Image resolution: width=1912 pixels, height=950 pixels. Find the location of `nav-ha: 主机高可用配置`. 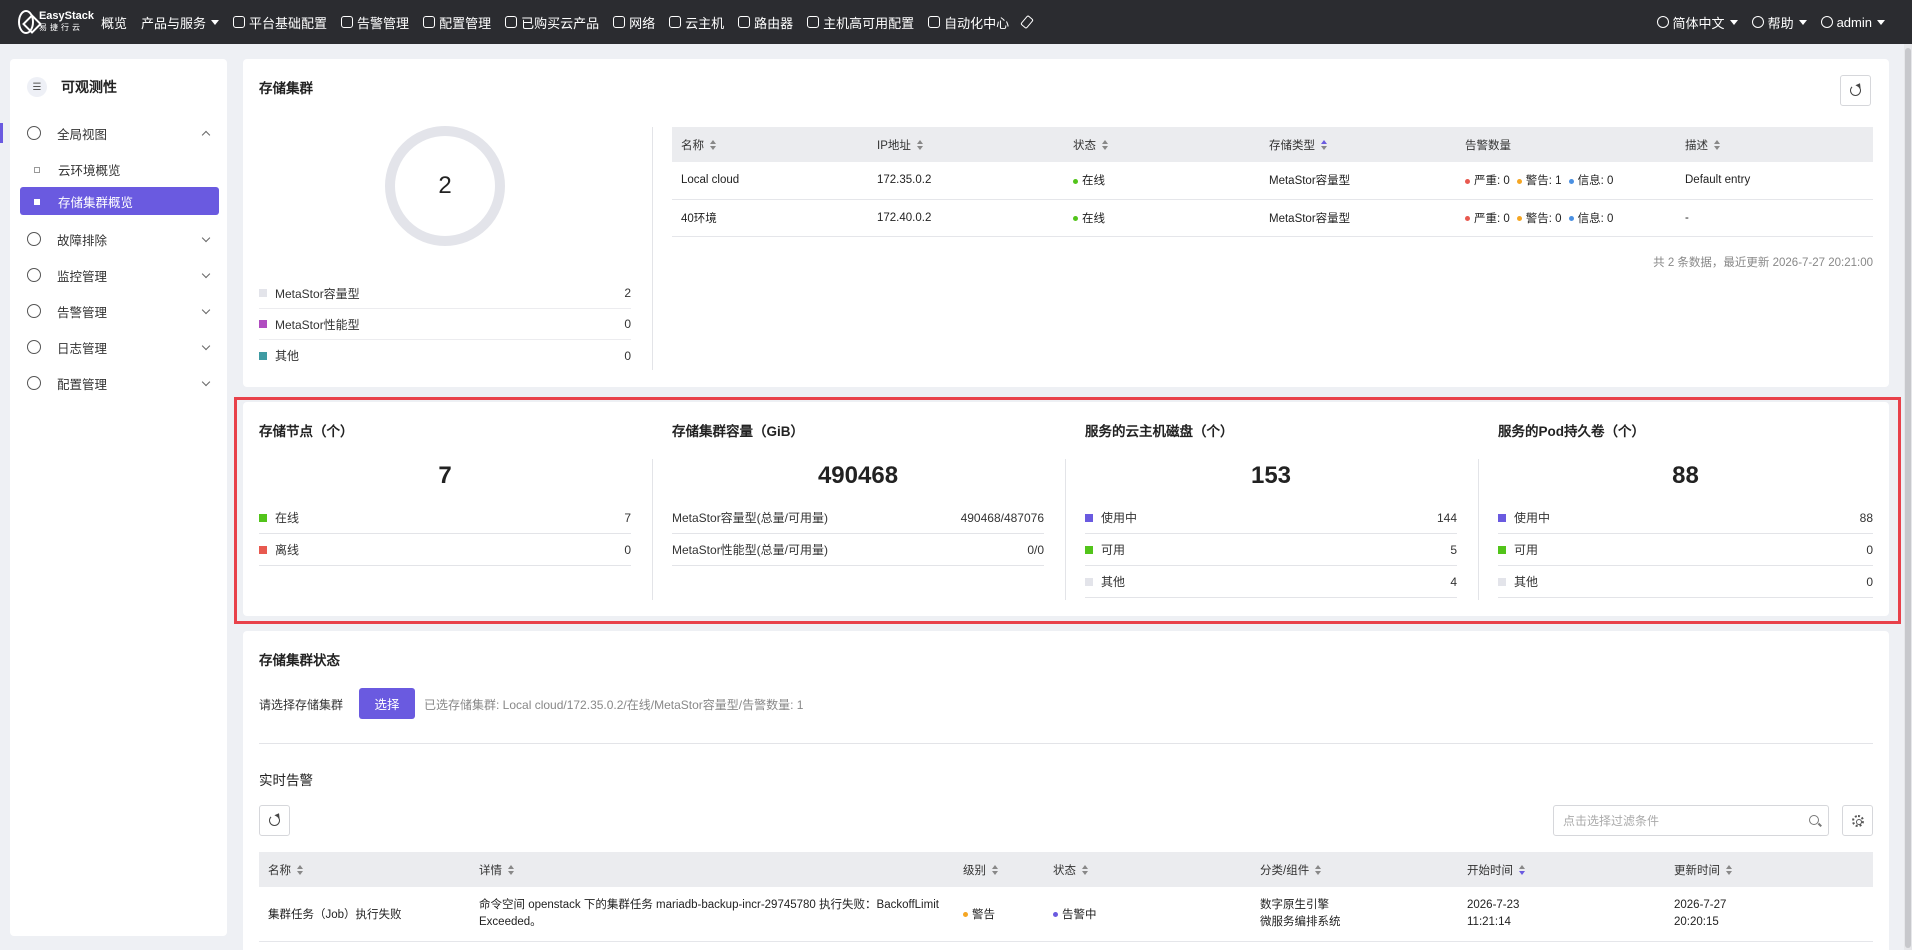

nav-ha: 主机高可用配置 is located at coordinates (860, 22).